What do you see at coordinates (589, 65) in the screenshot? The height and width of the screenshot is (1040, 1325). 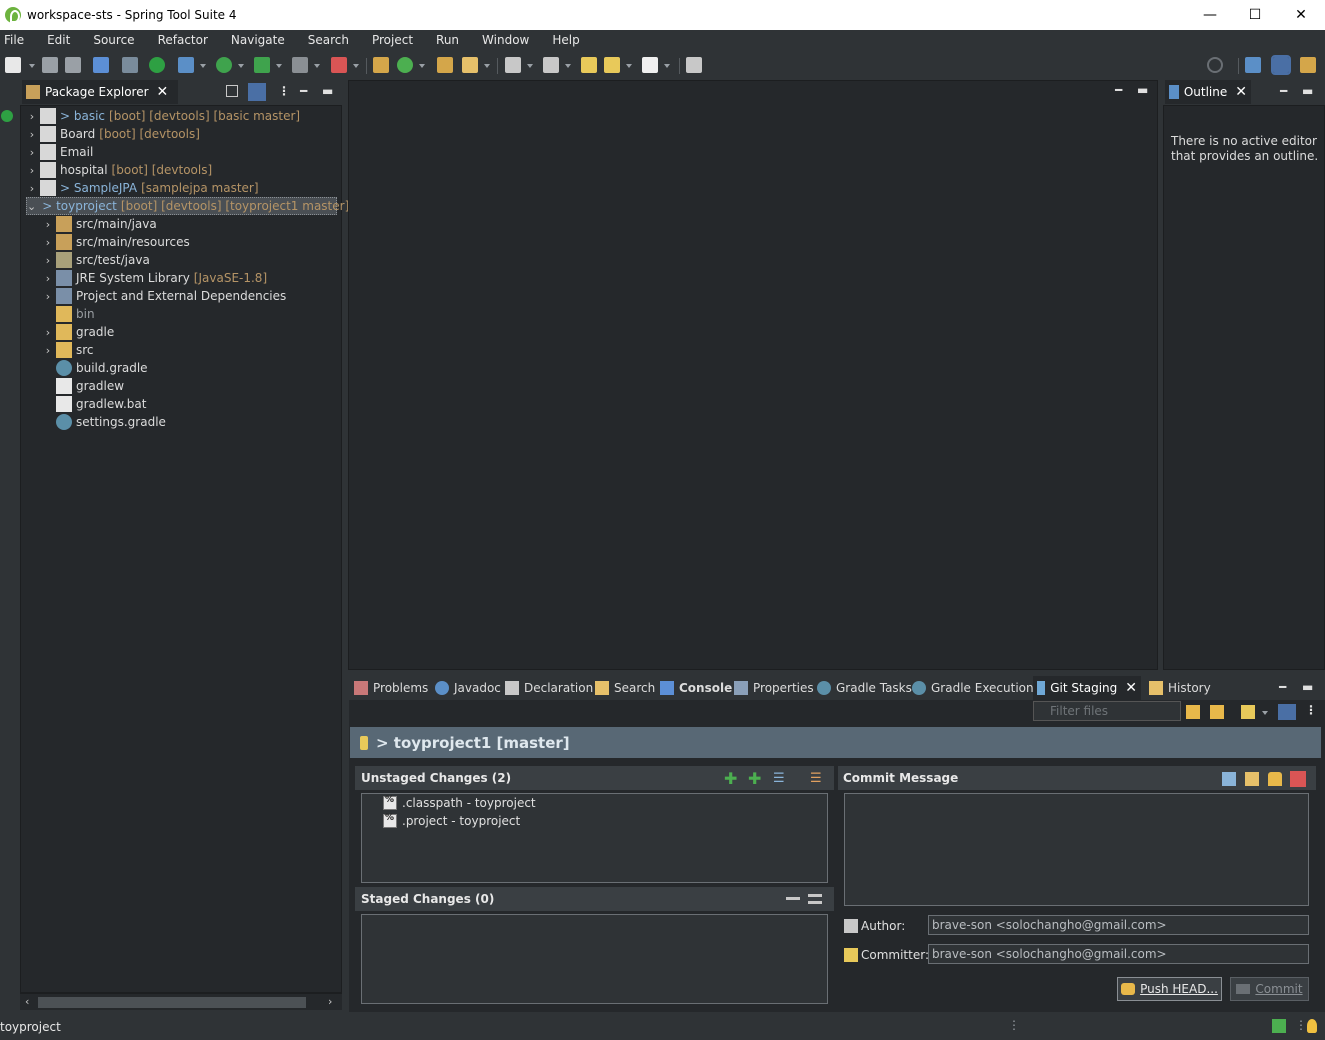 I see `last-edit-icon` at bounding box center [589, 65].